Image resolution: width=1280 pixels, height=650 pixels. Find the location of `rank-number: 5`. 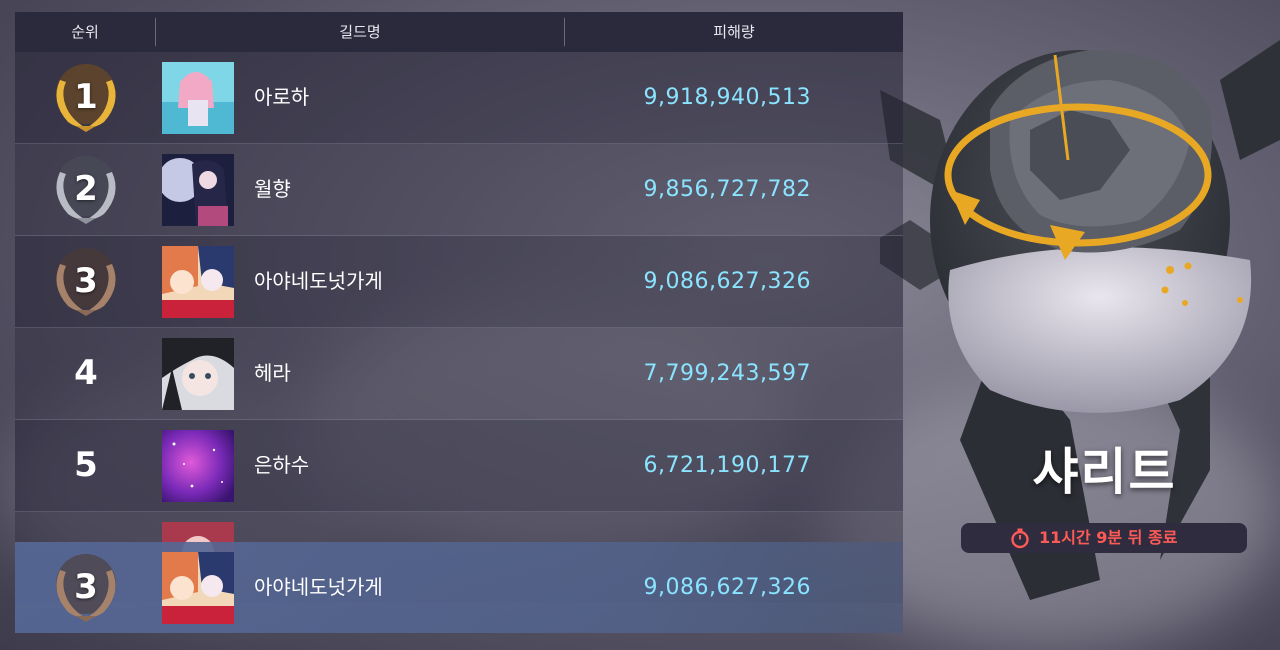

rank-number: 5 is located at coordinates (86, 465).